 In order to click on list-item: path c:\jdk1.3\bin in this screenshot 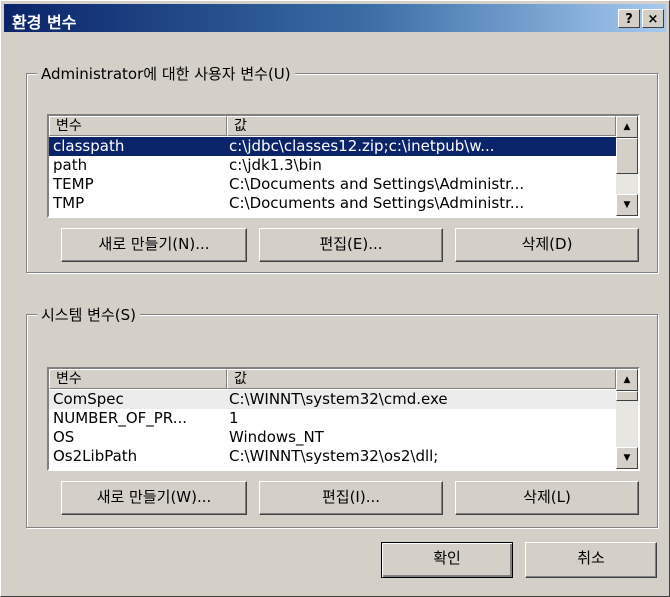, I will do `click(332, 165)`.